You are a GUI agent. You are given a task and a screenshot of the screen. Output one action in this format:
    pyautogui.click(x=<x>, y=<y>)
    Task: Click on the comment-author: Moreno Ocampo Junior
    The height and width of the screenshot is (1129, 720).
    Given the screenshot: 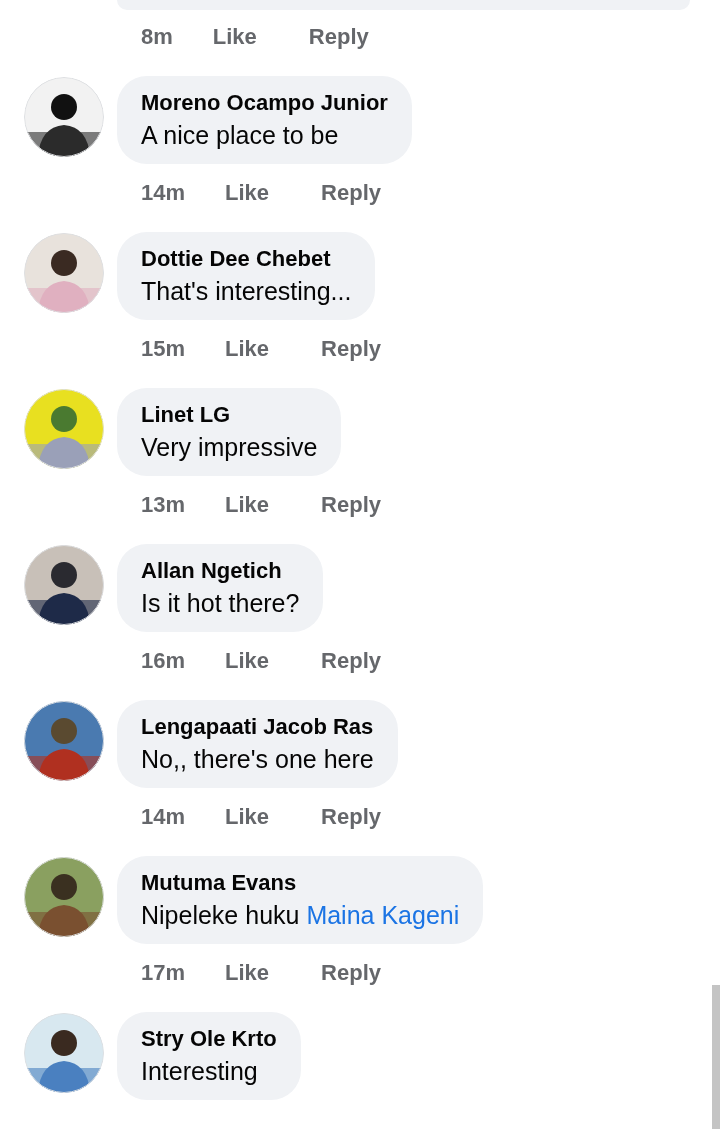 What is the action you would take?
    pyautogui.click(x=264, y=103)
    